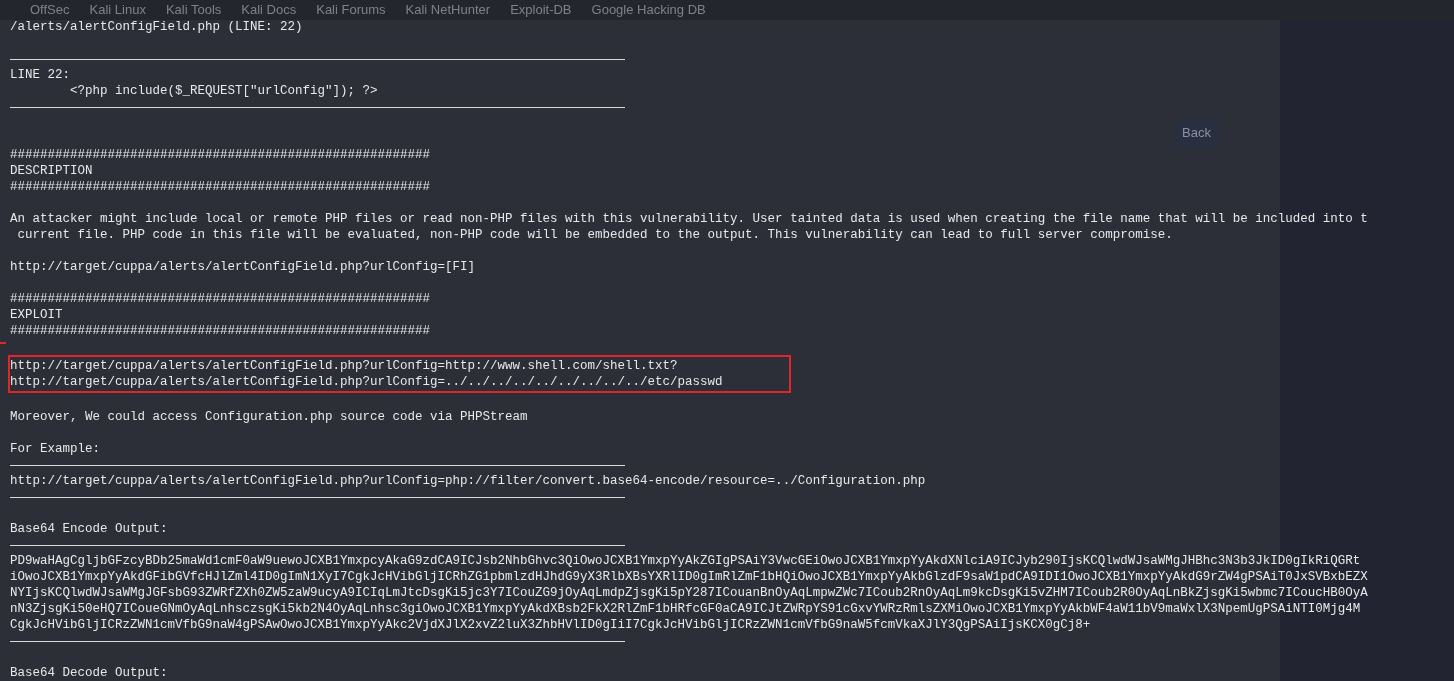 This screenshot has width=1454, height=681. What do you see at coordinates (3, 343) in the screenshot?
I see `position-marker` at bounding box center [3, 343].